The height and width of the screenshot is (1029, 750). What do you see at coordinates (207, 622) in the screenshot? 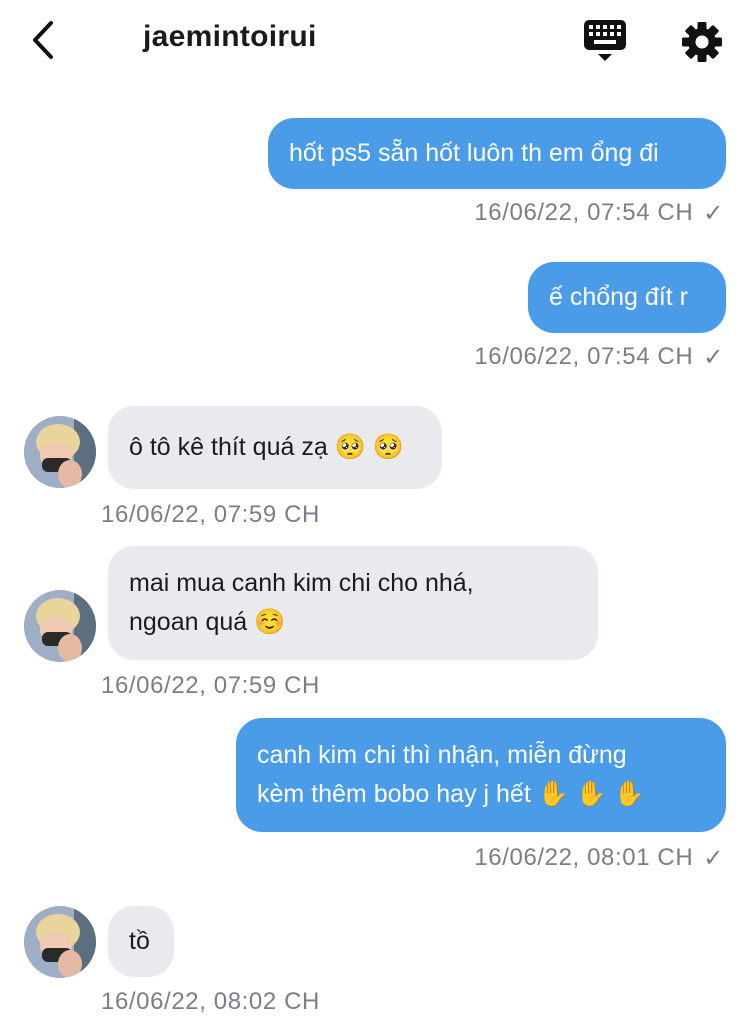
I see `message-line: ngoan quá ☺️` at bounding box center [207, 622].